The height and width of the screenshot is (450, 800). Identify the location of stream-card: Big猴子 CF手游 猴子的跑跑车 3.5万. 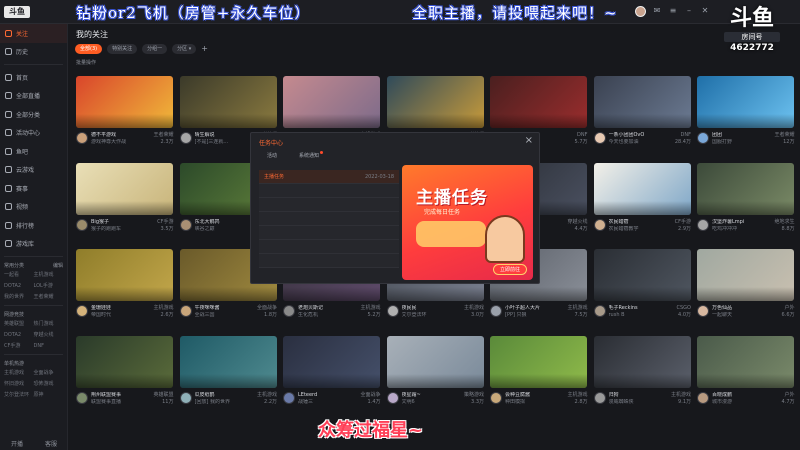
(125, 206).